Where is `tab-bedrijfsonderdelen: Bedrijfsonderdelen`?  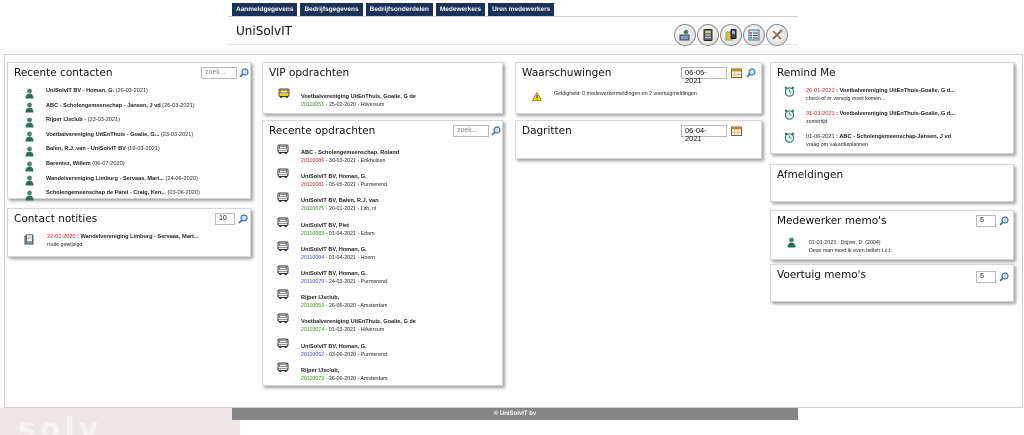 tab-bedrijfsonderdelen: Bedrijfsonderdelen is located at coordinates (399, 9).